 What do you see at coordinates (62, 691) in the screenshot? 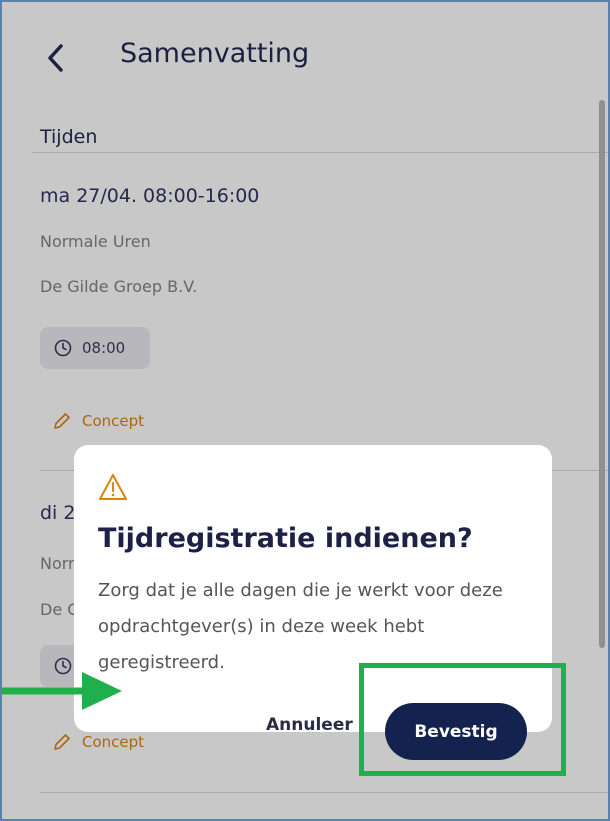
I see `arrow-icon` at bounding box center [62, 691].